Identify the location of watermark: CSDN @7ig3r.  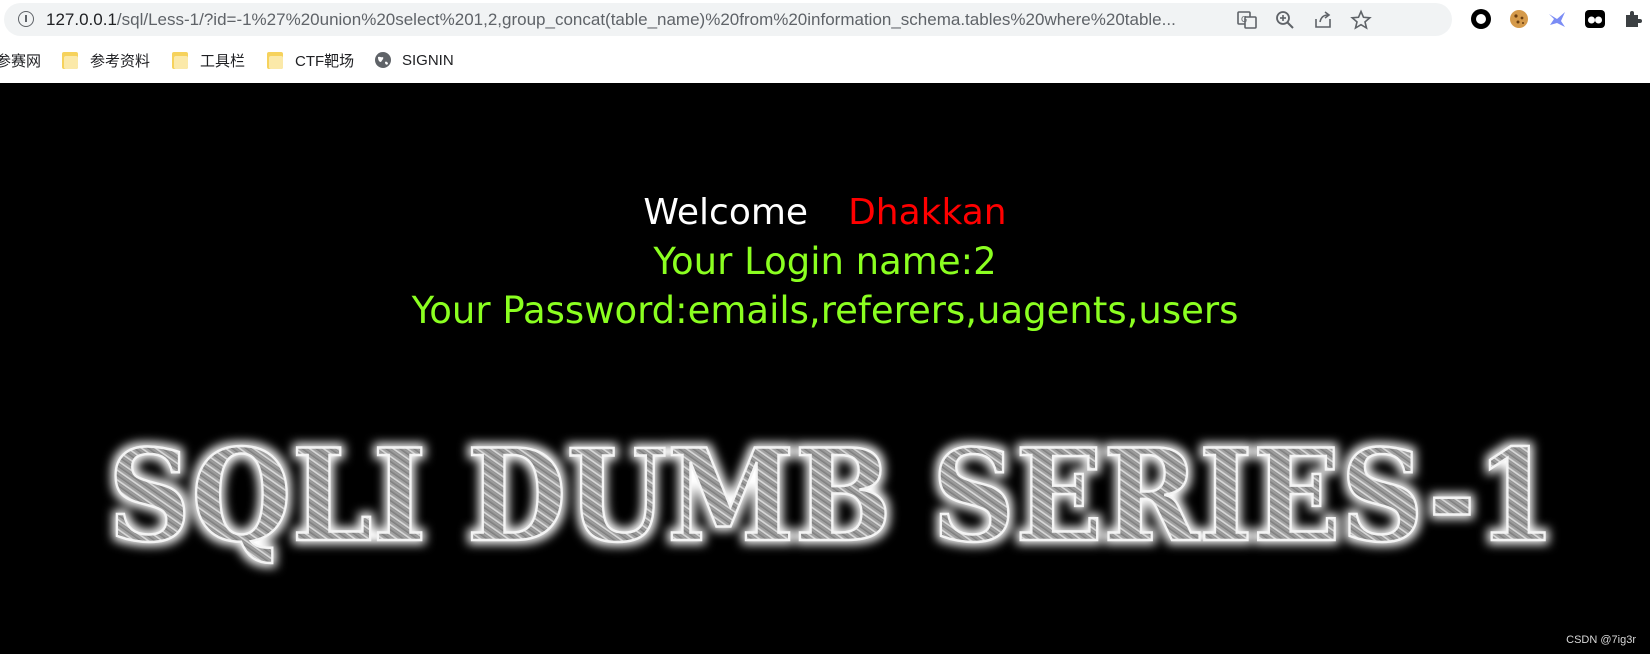
(1601, 640).